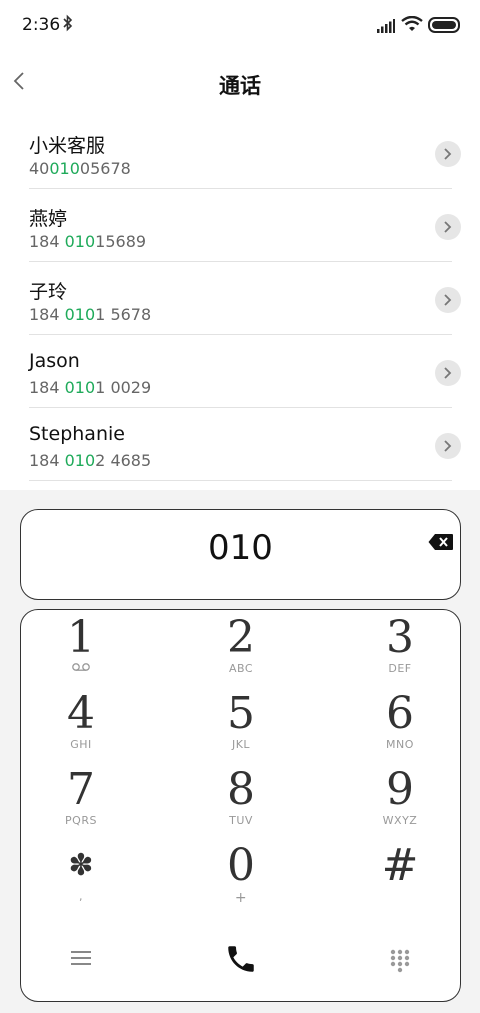 This screenshot has width=480, height=1013. I want to click on contact-row: Stephanie 184 0102 4685, so click(240, 444).